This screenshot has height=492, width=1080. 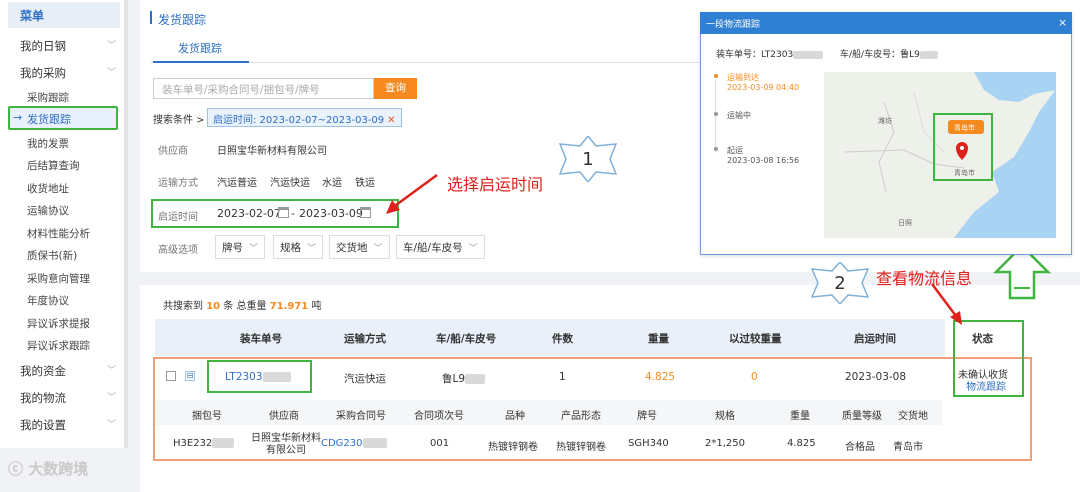 What do you see at coordinates (126, 224) in the screenshot?
I see `sidebar-scrollbar` at bounding box center [126, 224].